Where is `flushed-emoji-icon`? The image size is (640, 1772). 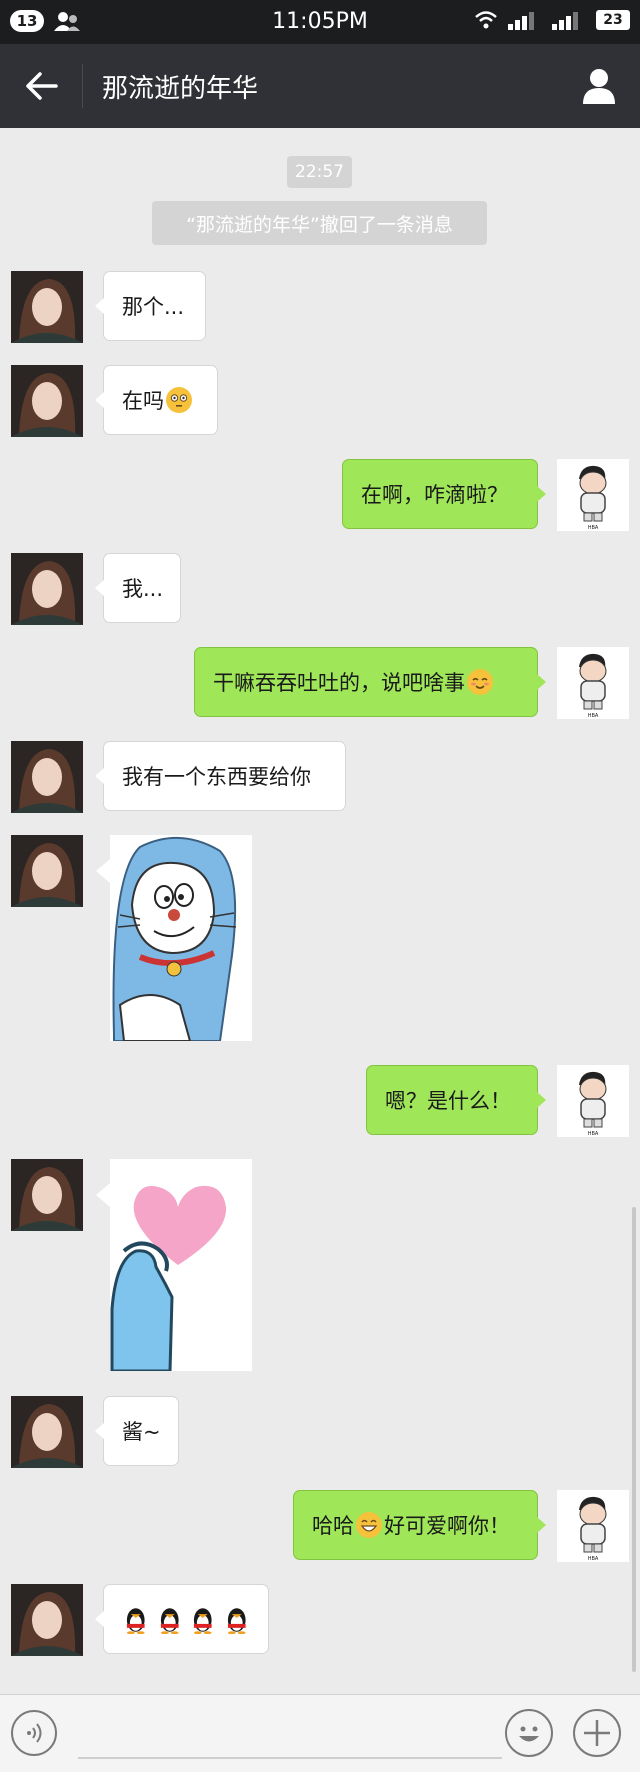 flushed-emoji-icon is located at coordinates (179, 400).